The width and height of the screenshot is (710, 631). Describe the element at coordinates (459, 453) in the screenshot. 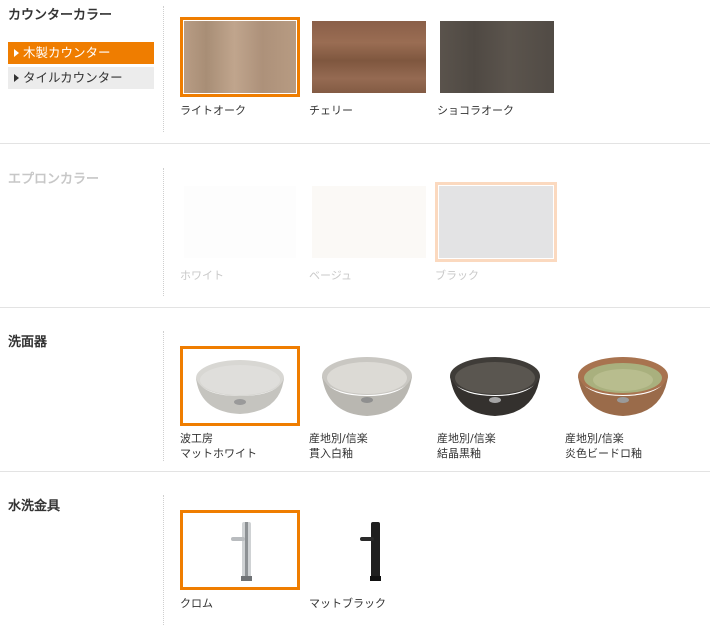

I see `option-label-line2: 結晶黒釉` at that location.